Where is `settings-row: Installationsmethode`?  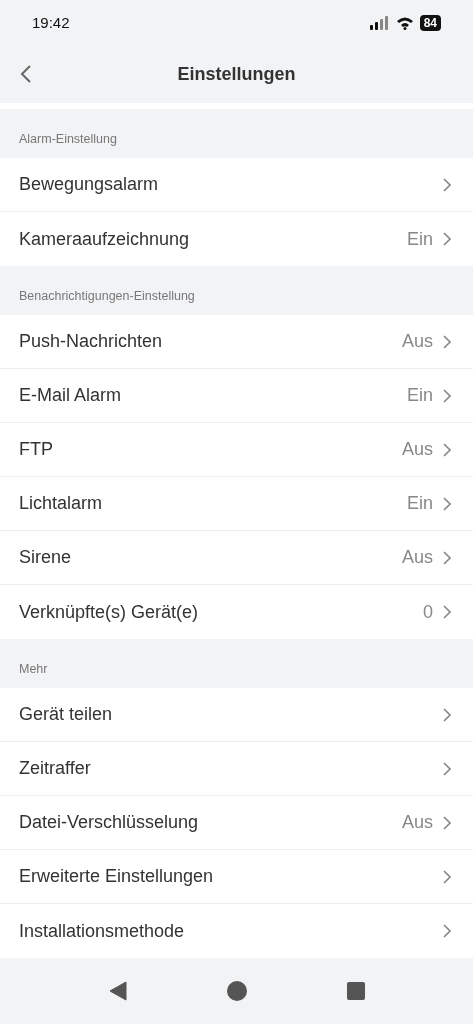 settings-row: Installationsmethode is located at coordinates (236, 931).